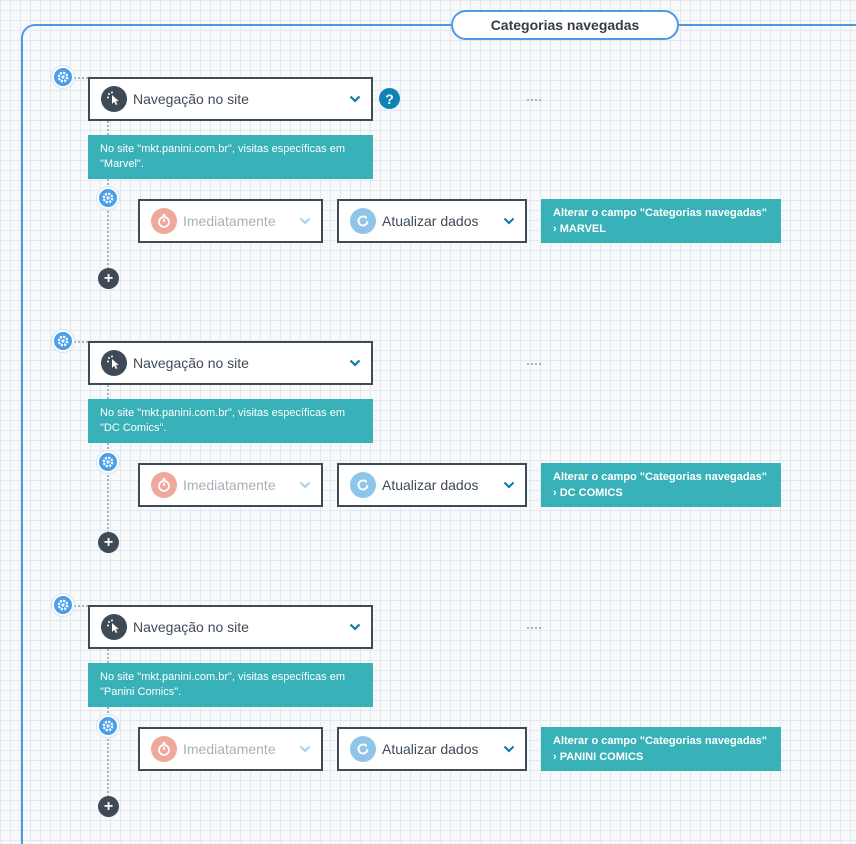  I want to click on result-value: › PANINI COMICS, so click(598, 757).